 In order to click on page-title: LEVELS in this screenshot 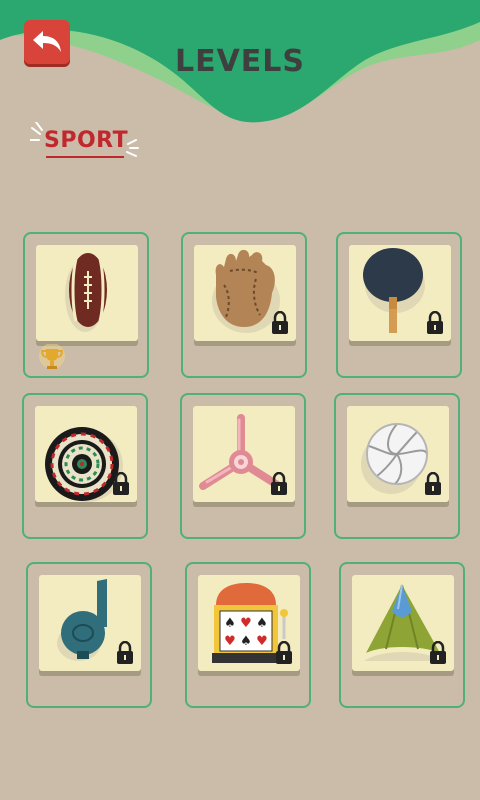, I will do `click(240, 61)`.